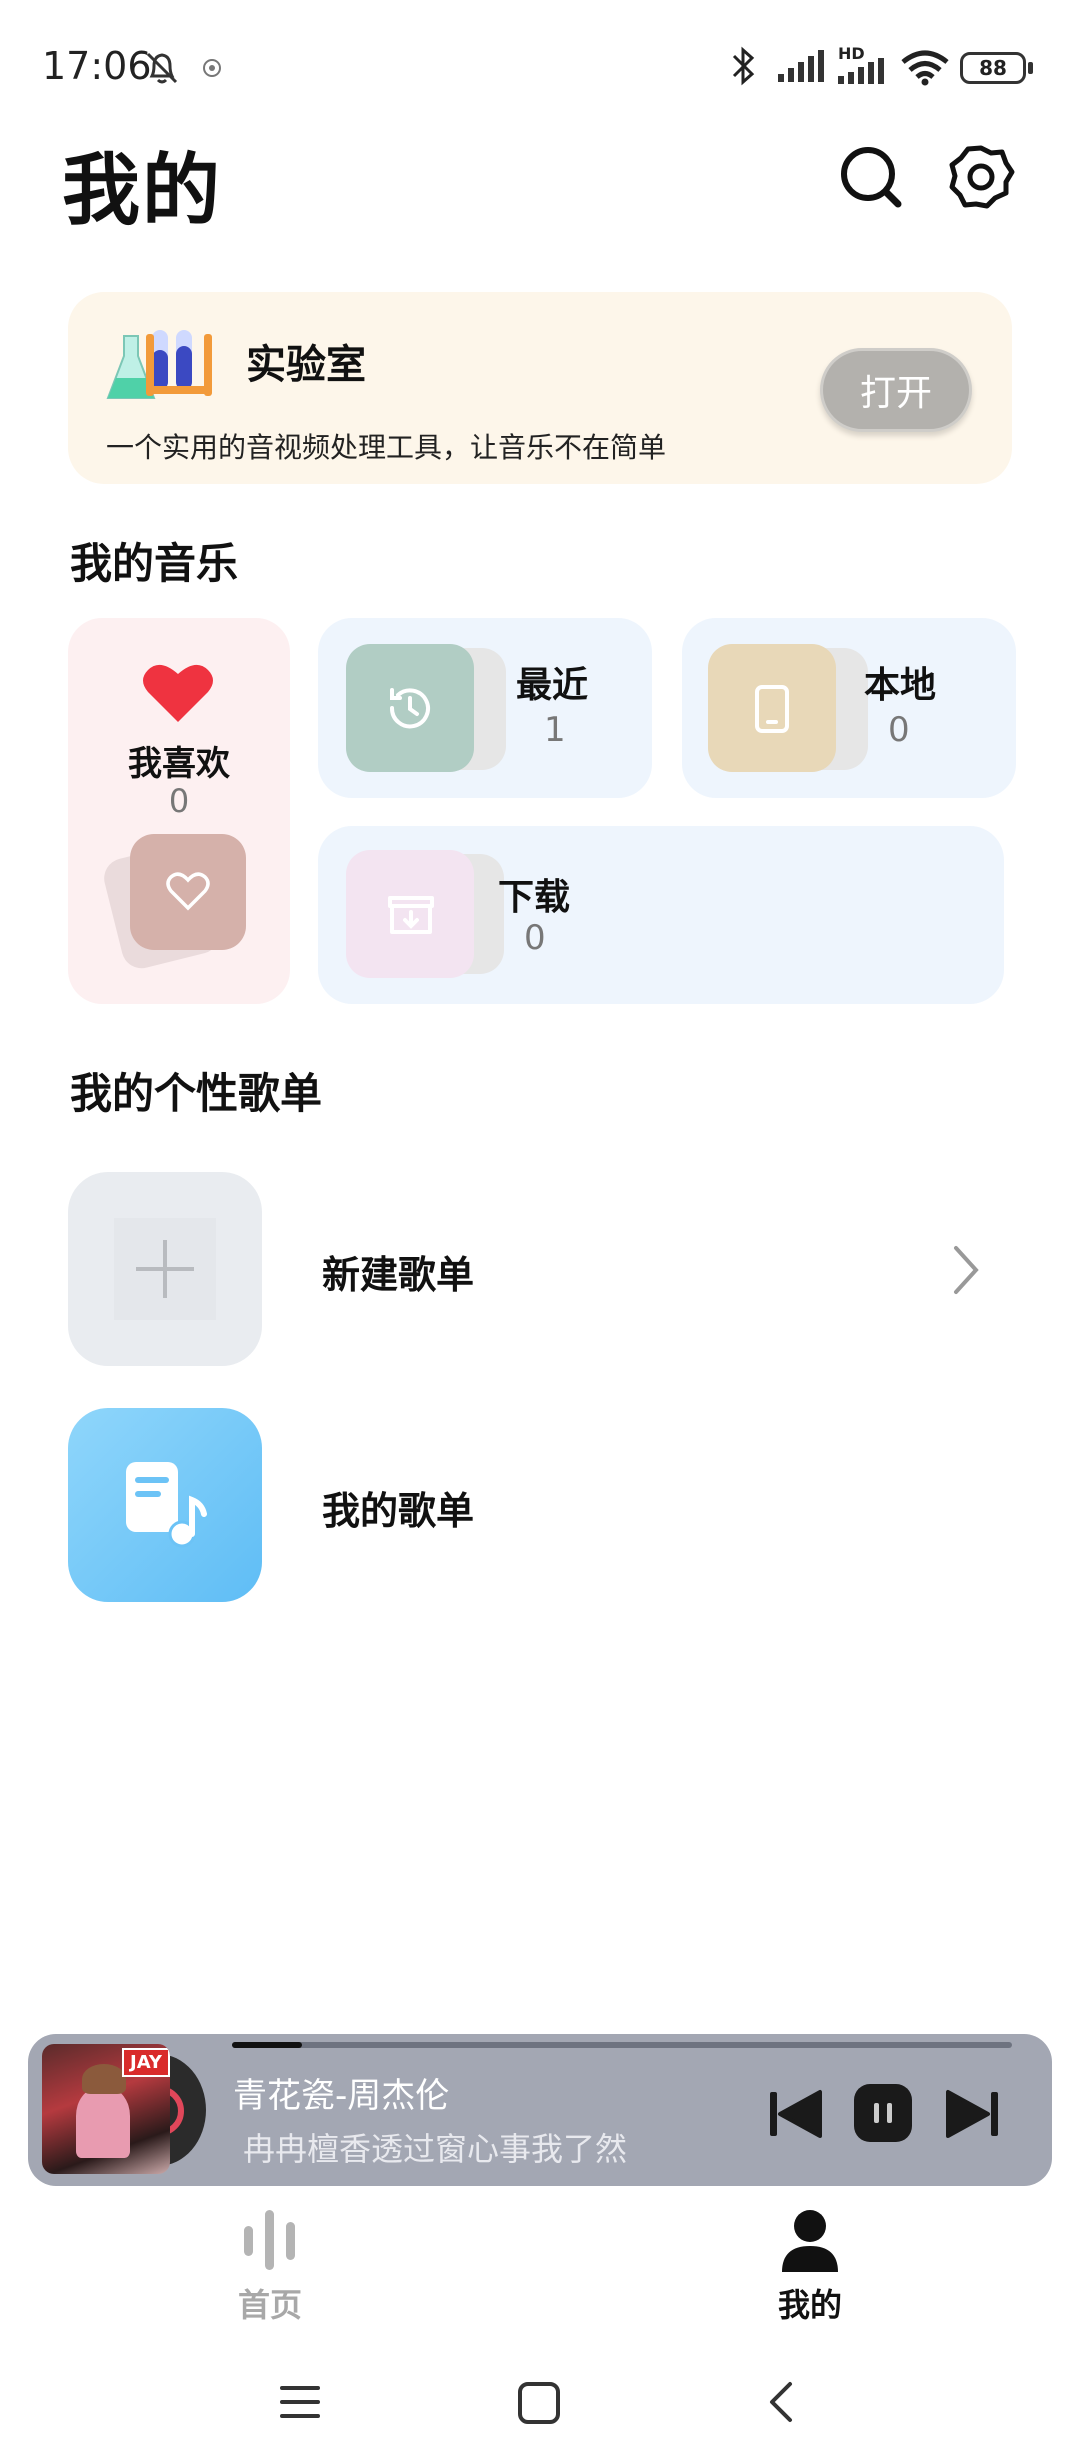 This screenshot has width=1080, height=2460. What do you see at coordinates (398, 1275) in the screenshot?
I see `new-playlist-label: 新建歌单` at bounding box center [398, 1275].